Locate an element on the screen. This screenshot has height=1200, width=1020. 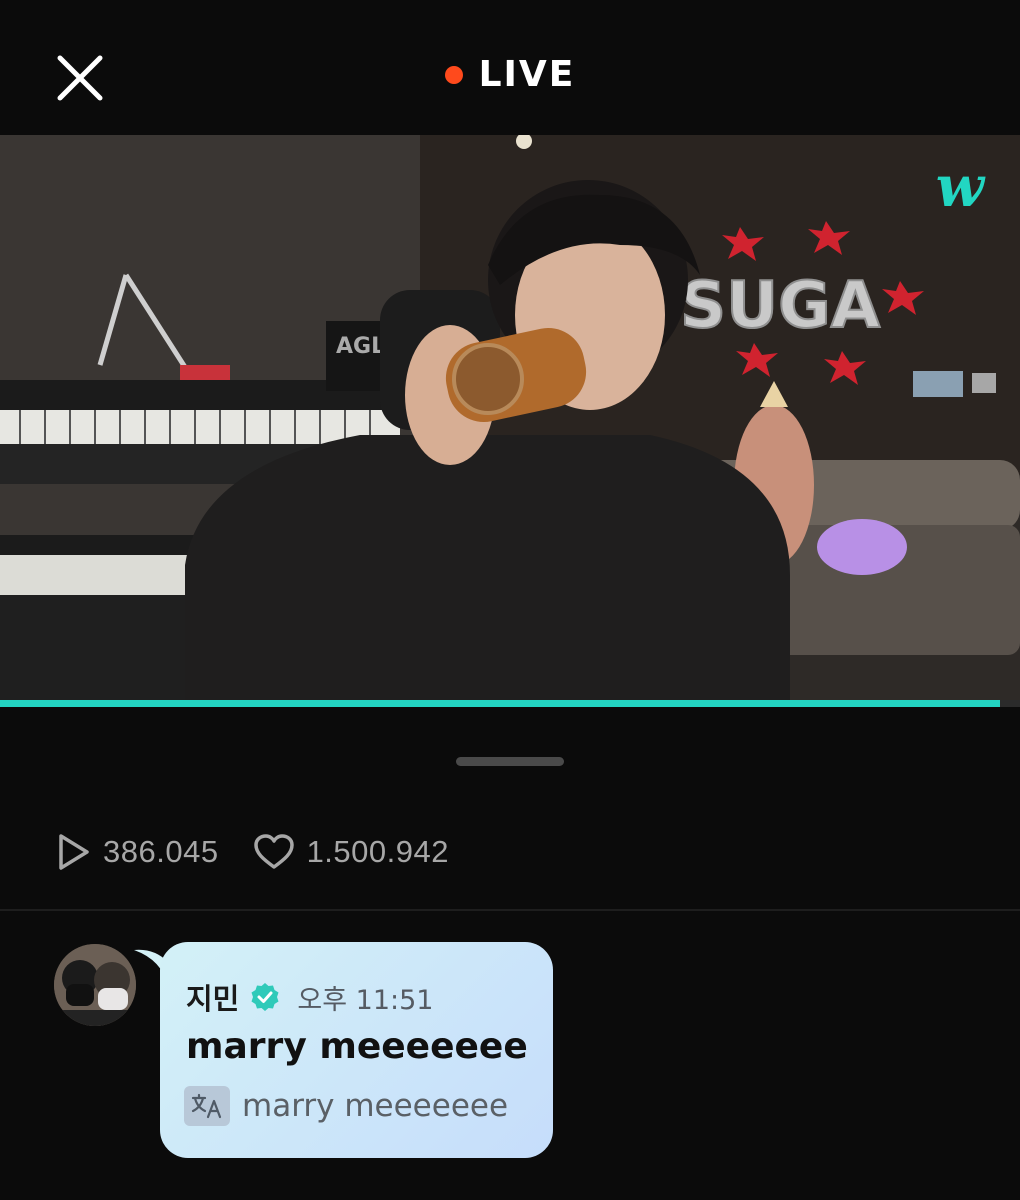
live-dot is located at coordinates (453, 74).